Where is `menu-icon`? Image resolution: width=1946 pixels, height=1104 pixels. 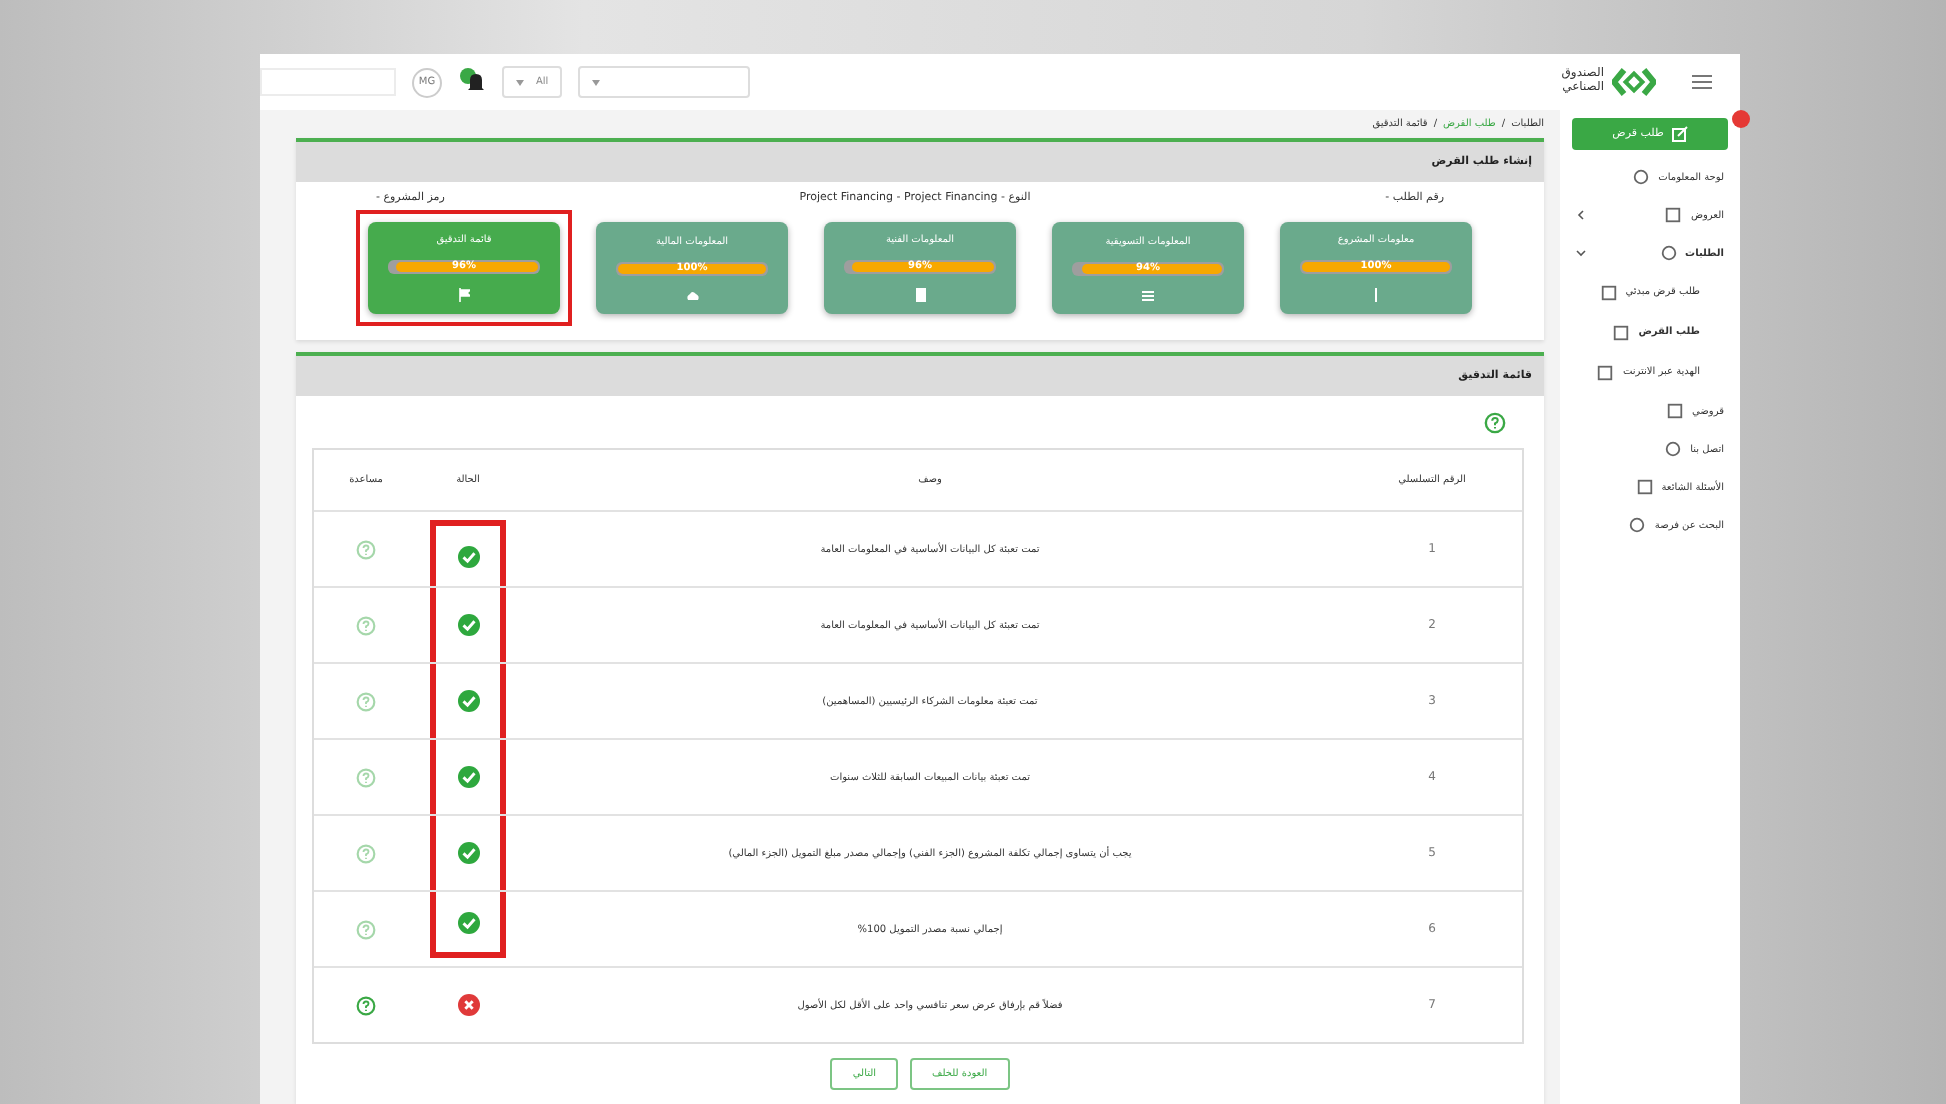
menu-icon is located at coordinates (1702, 82).